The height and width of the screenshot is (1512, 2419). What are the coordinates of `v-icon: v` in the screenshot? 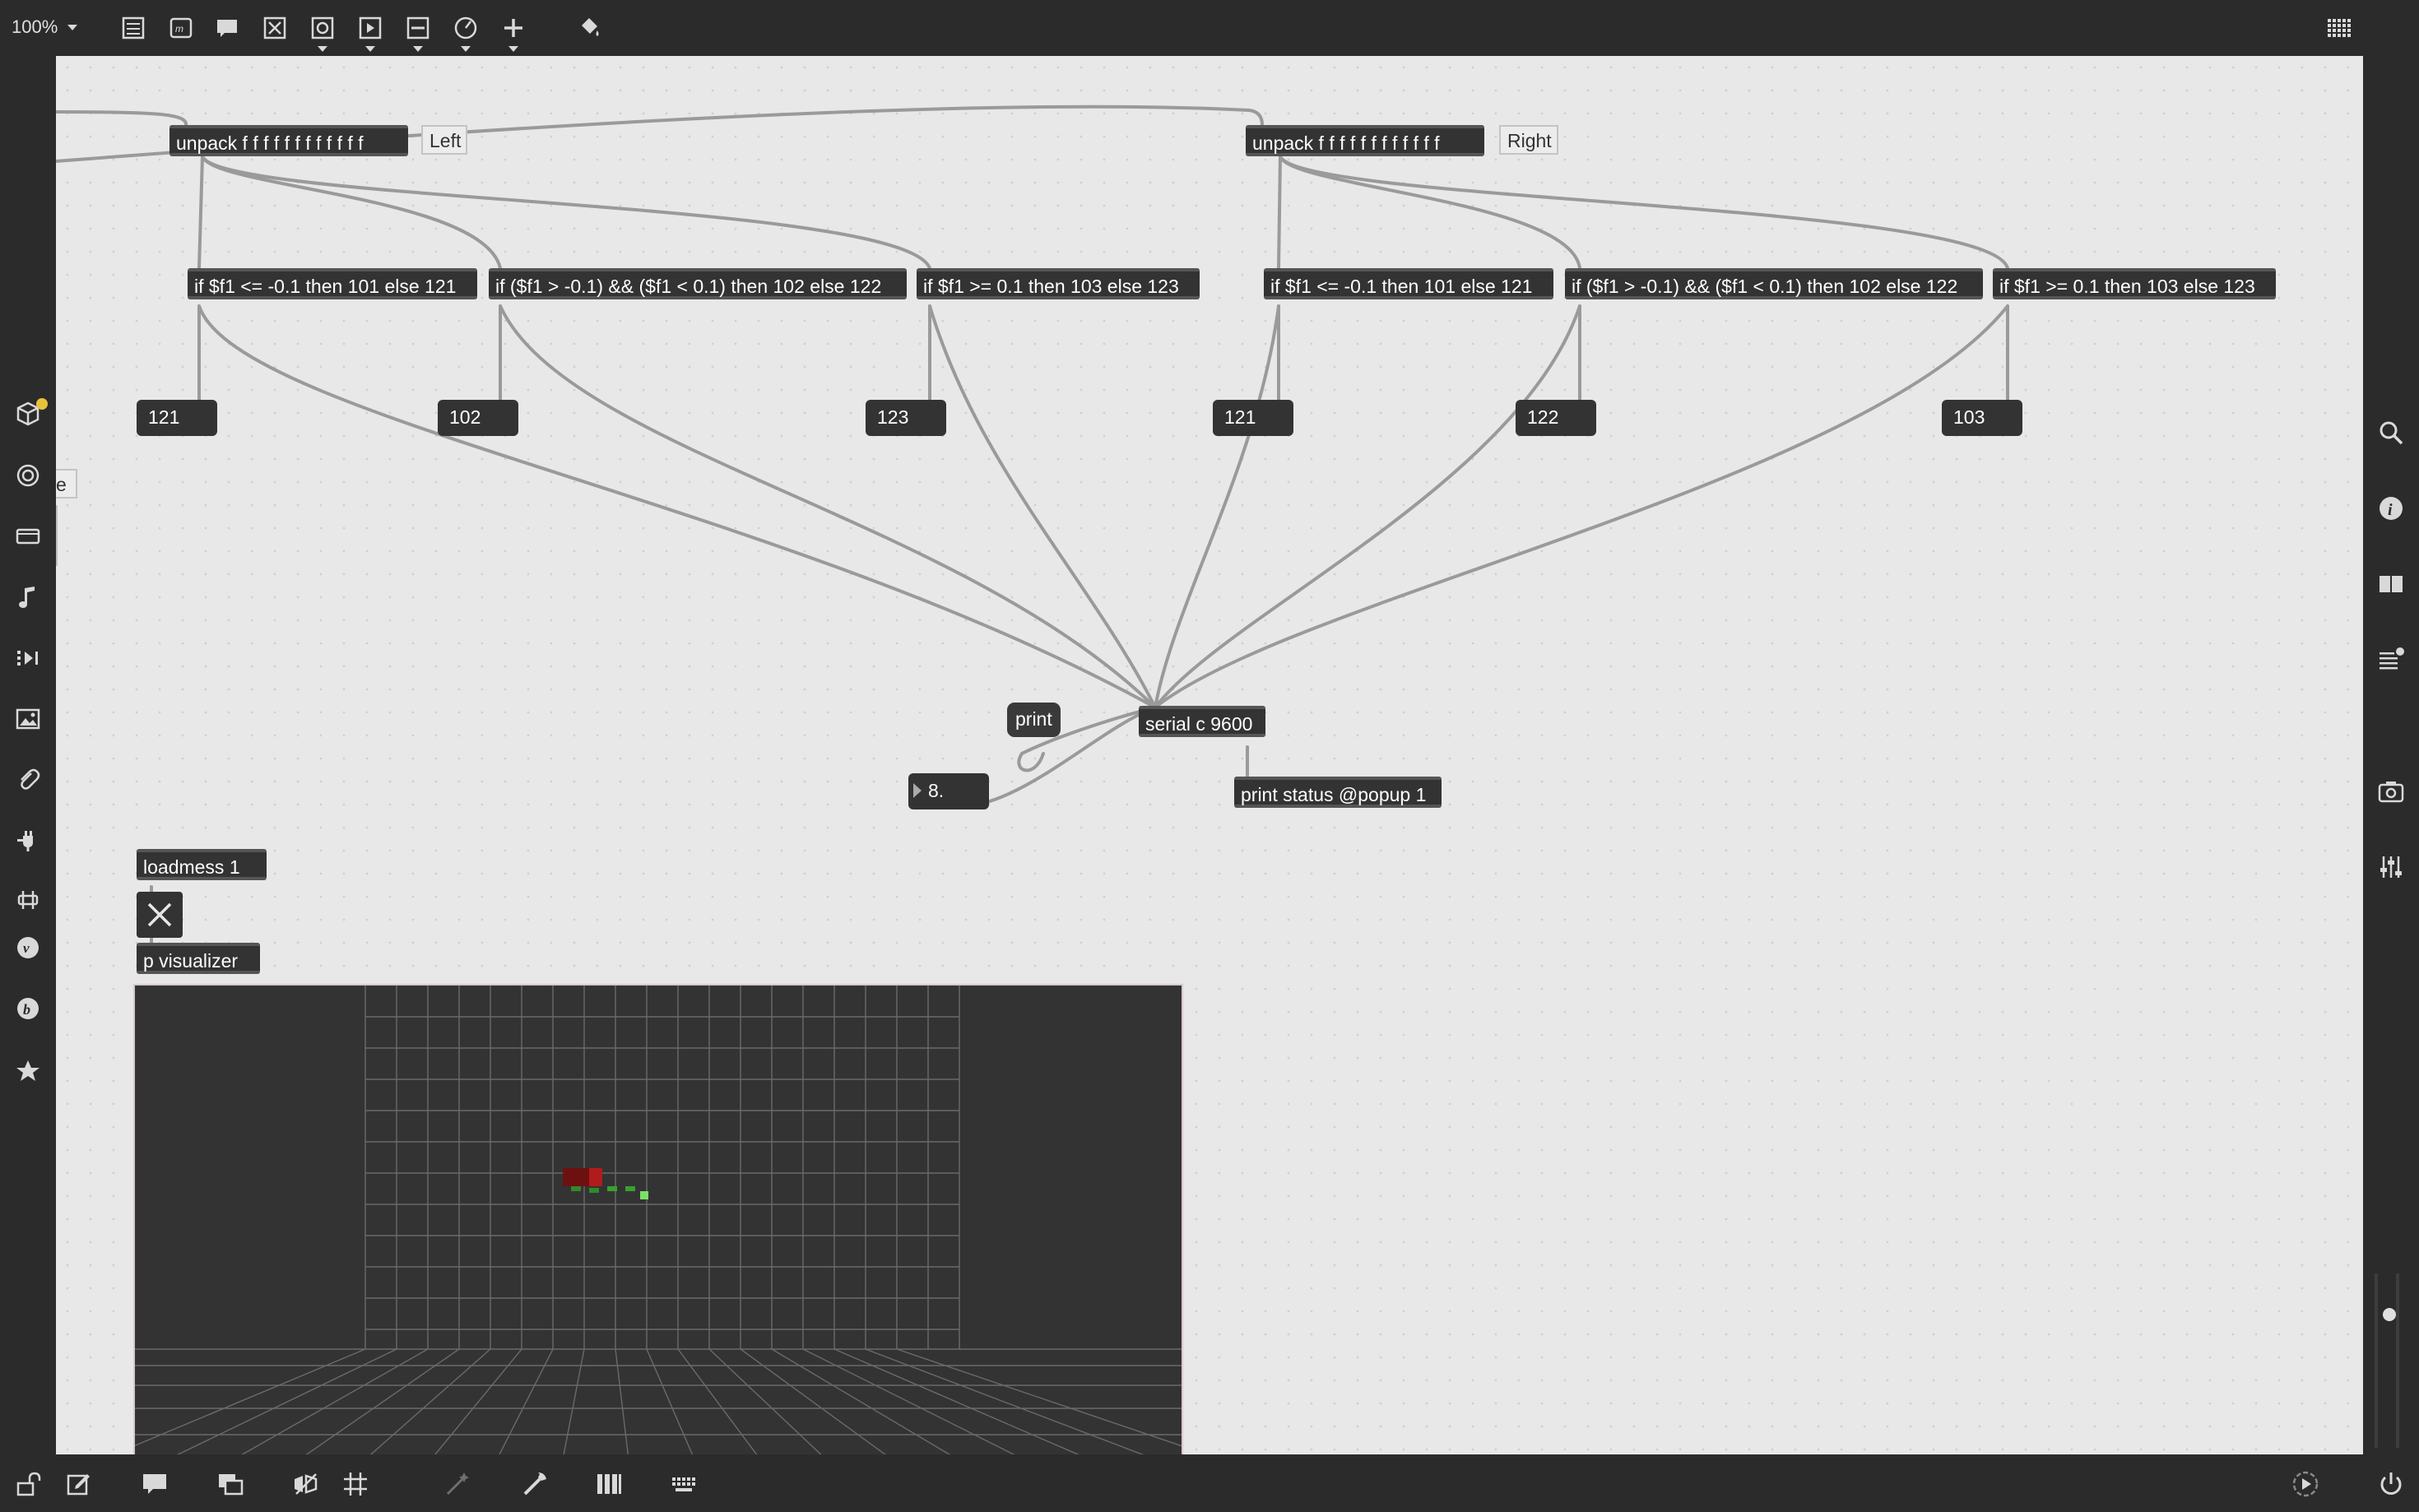 It's located at (28, 947).